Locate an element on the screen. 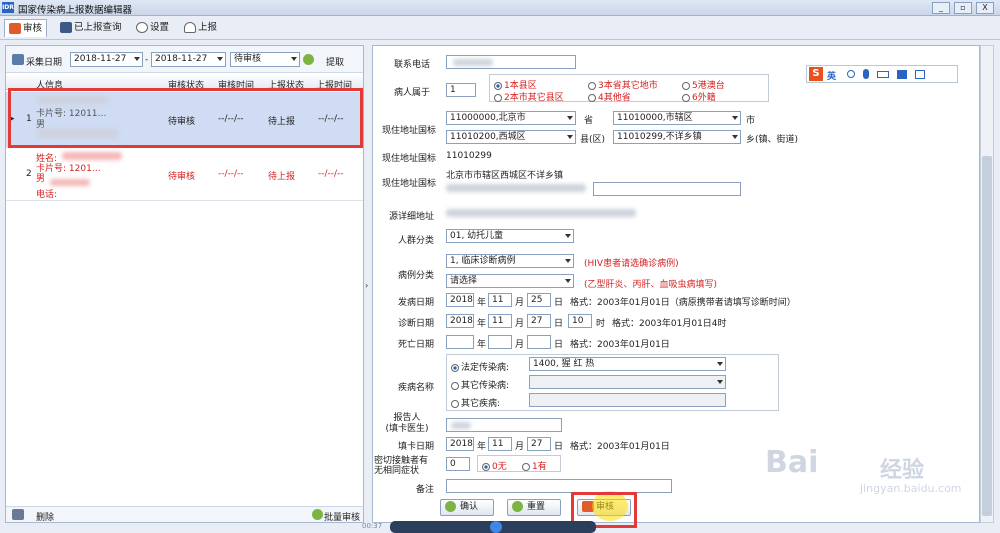 Image resolution: width=1000 pixels, height=533 pixels. town-select: 11010299,不详乡镇 is located at coordinates (677, 137).